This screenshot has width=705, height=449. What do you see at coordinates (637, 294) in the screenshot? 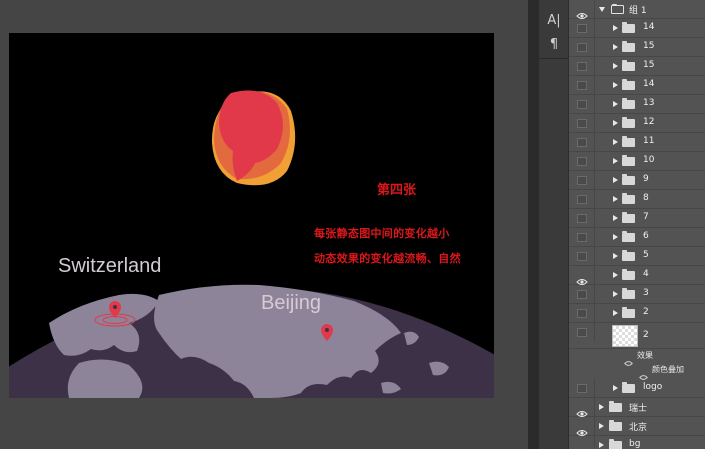
I see `layer-row: 3` at bounding box center [637, 294].